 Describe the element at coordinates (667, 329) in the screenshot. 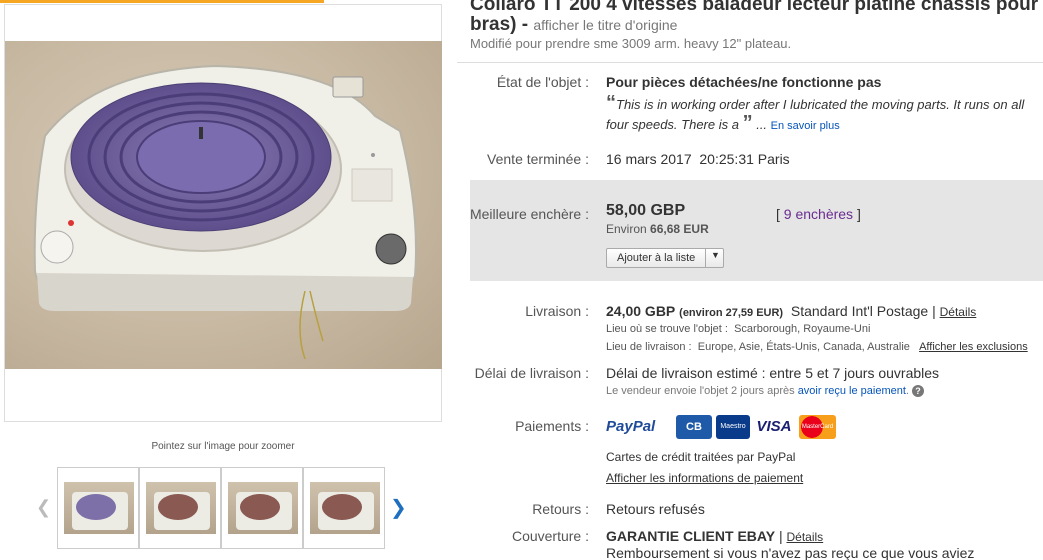

I see `item-location-label: Lieu où se trouve l'objet :` at that location.